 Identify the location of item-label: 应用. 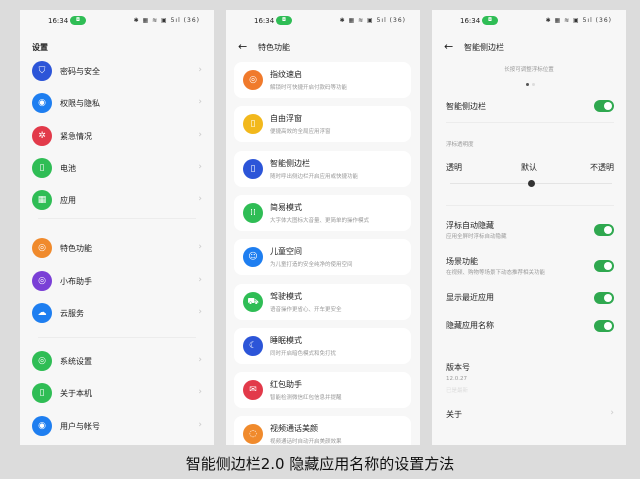
(68, 200).